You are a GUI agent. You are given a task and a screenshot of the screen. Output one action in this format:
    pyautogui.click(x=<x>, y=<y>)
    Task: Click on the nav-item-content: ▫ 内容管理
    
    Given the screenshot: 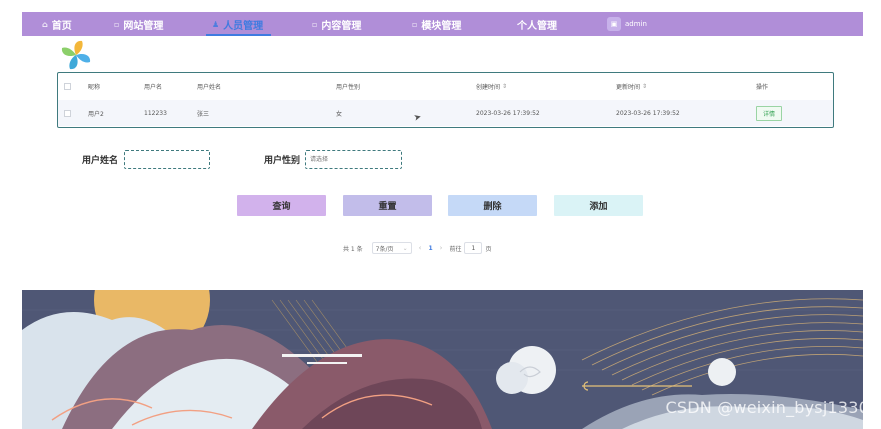 What is the action you would take?
    pyautogui.click(x=336, y=24)
    